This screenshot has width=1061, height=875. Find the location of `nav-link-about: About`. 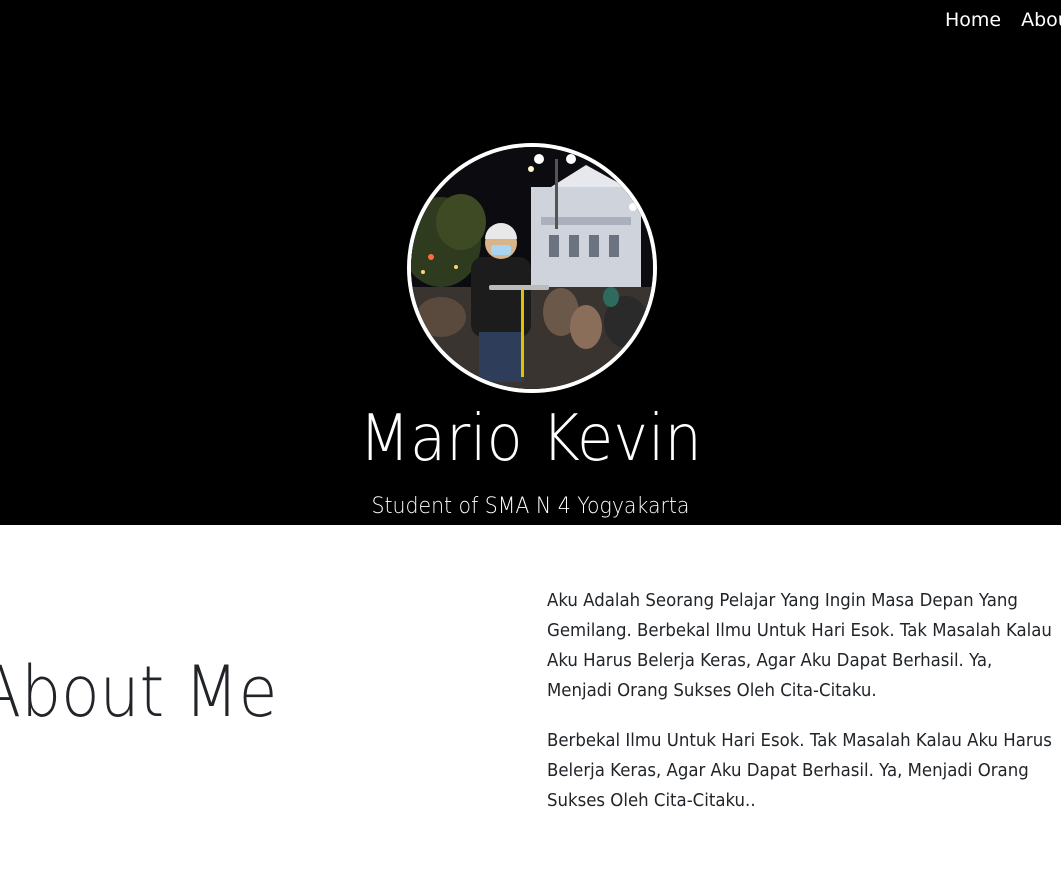

nav-link-about: About is located at coordinates (1041, 20).